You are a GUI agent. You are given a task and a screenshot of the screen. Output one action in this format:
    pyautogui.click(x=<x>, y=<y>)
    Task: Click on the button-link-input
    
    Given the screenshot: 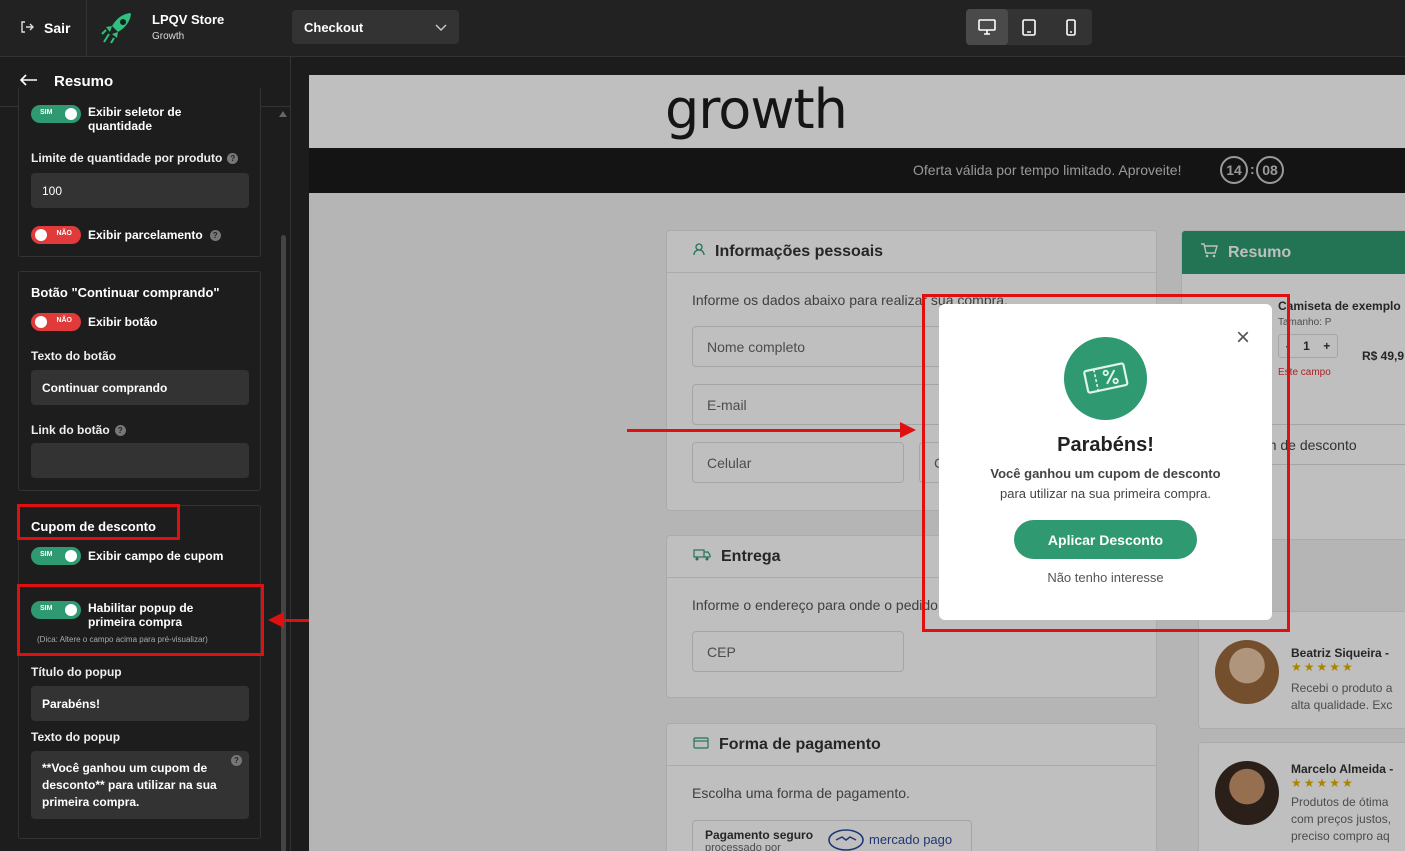 What is the action you would take?
    pyautogui.click(x=140, y=460)
    